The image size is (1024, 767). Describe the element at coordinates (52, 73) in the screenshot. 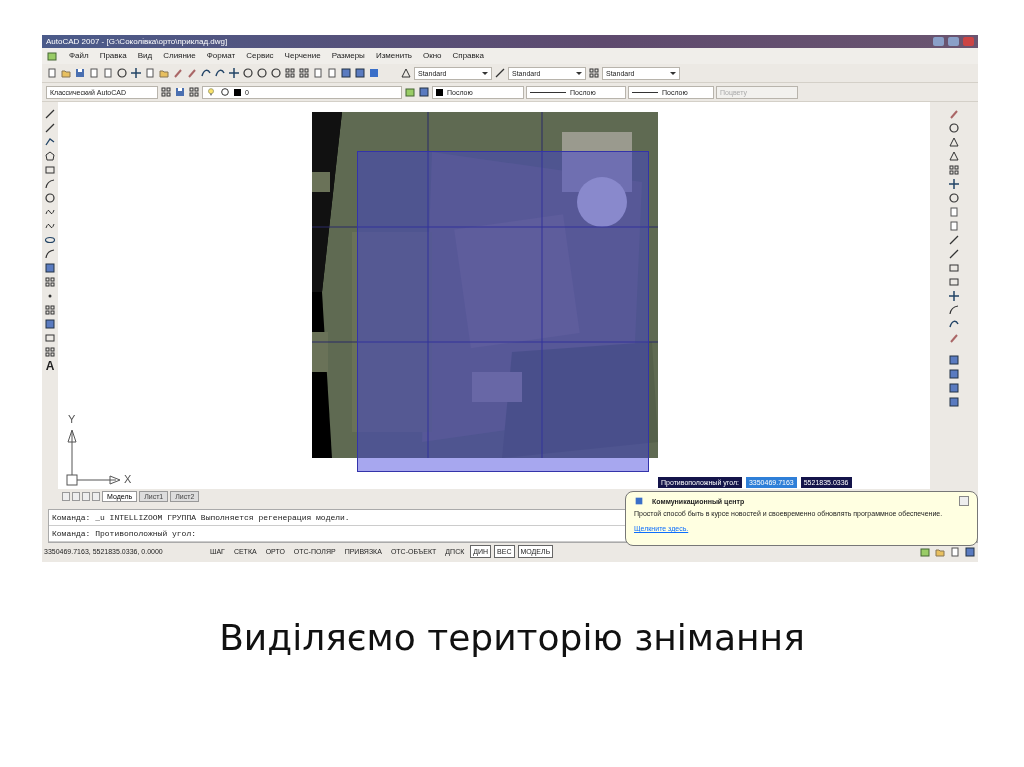

I see `new-file-icon` at that location.